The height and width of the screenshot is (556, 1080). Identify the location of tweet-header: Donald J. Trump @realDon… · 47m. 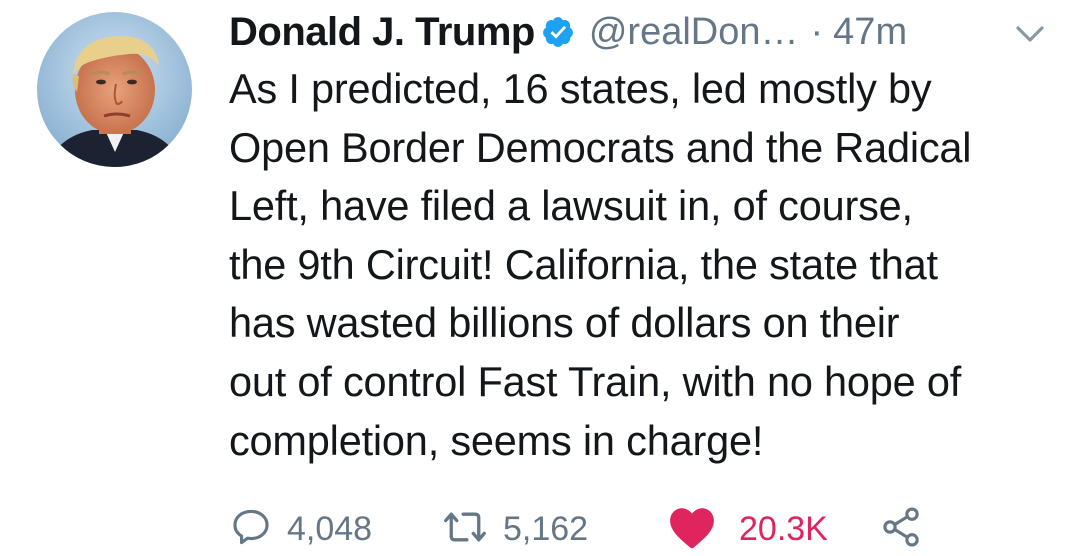
(568, 32).